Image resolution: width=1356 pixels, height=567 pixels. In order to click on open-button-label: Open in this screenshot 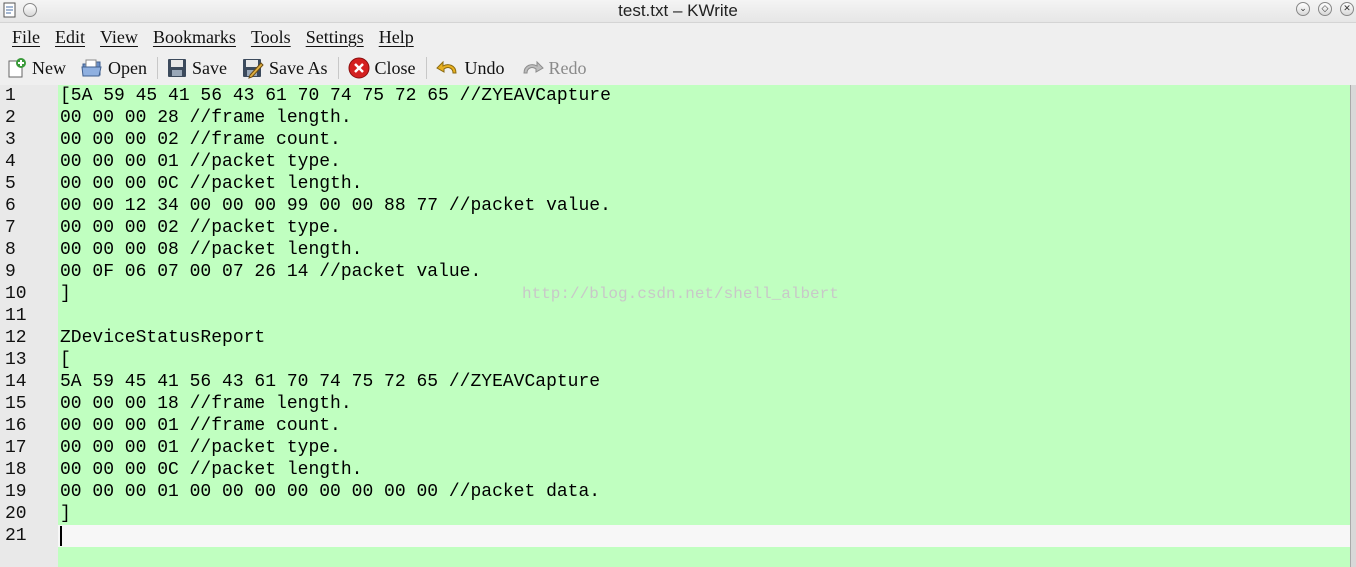, I will do `click(127, 67)`.